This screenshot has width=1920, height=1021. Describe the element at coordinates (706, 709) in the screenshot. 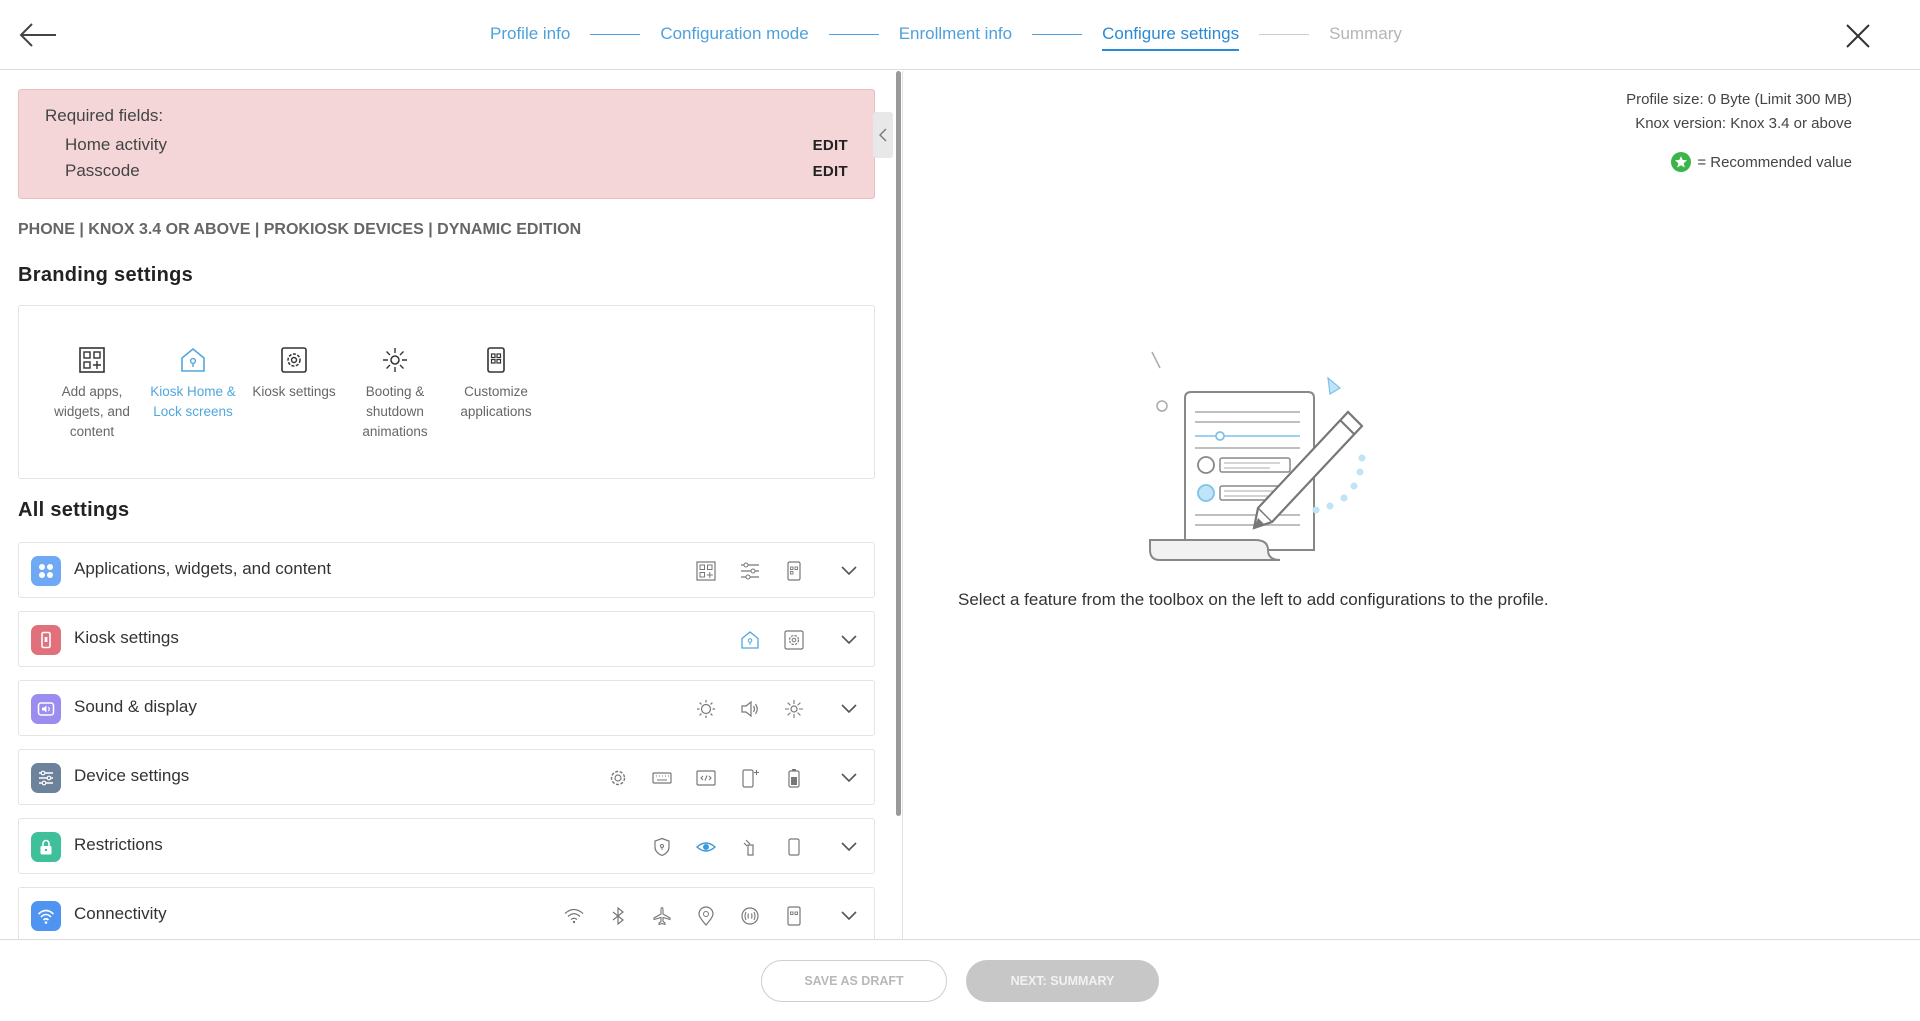

I see `brightness-icon` at that location.